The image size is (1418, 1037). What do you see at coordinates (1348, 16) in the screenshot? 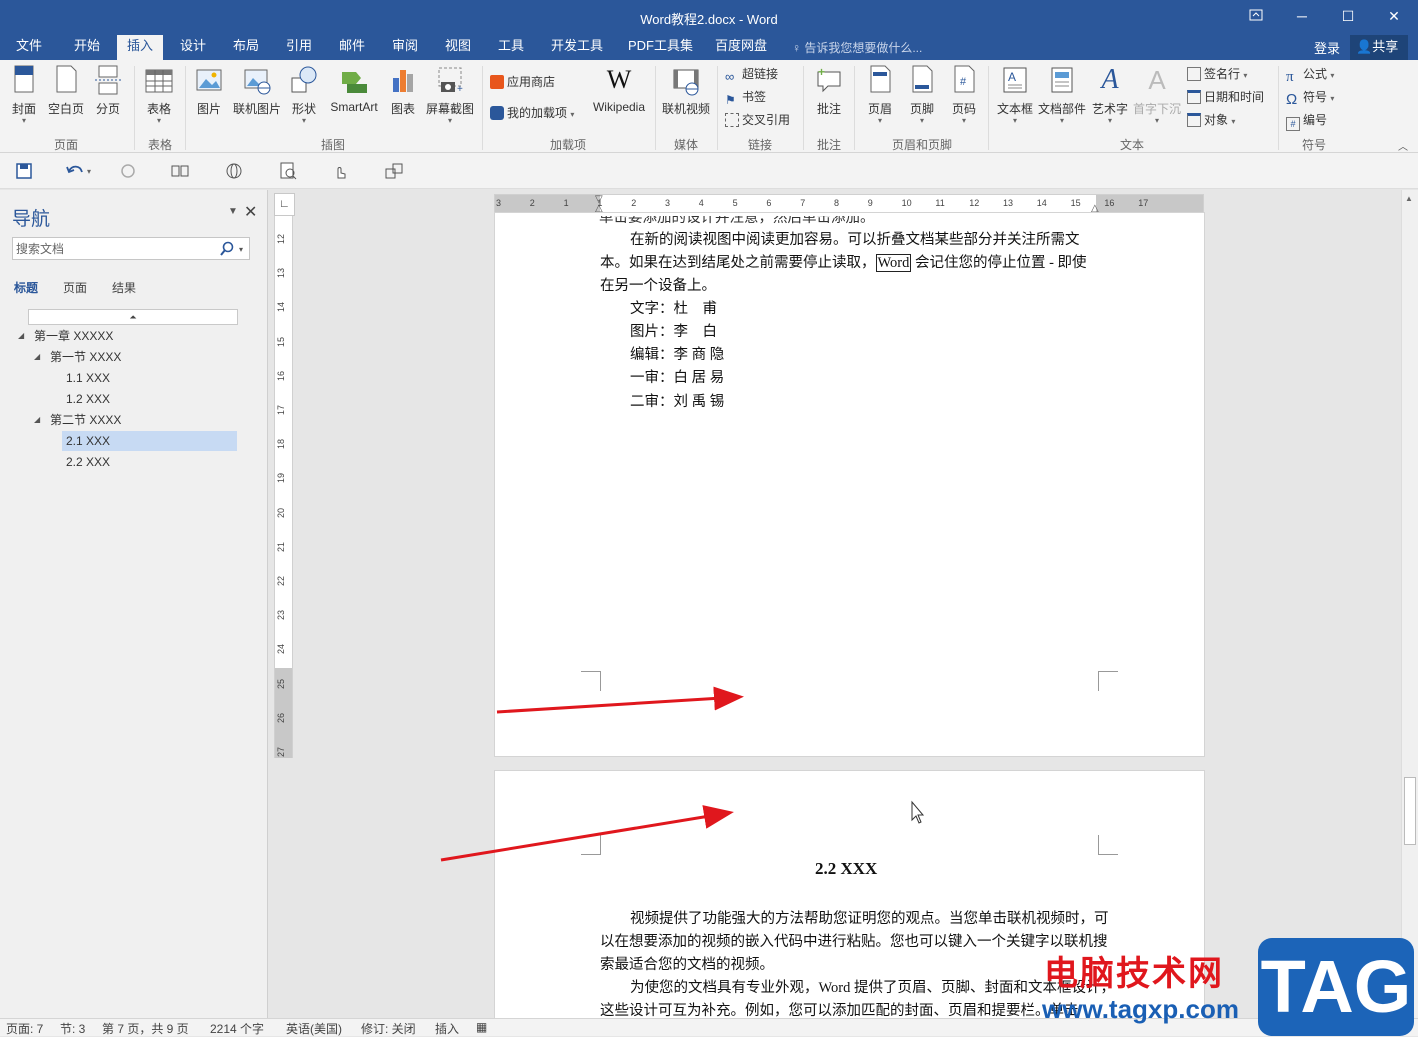
I see `maximize-button: ☐` at bounding box center [1348, 16].